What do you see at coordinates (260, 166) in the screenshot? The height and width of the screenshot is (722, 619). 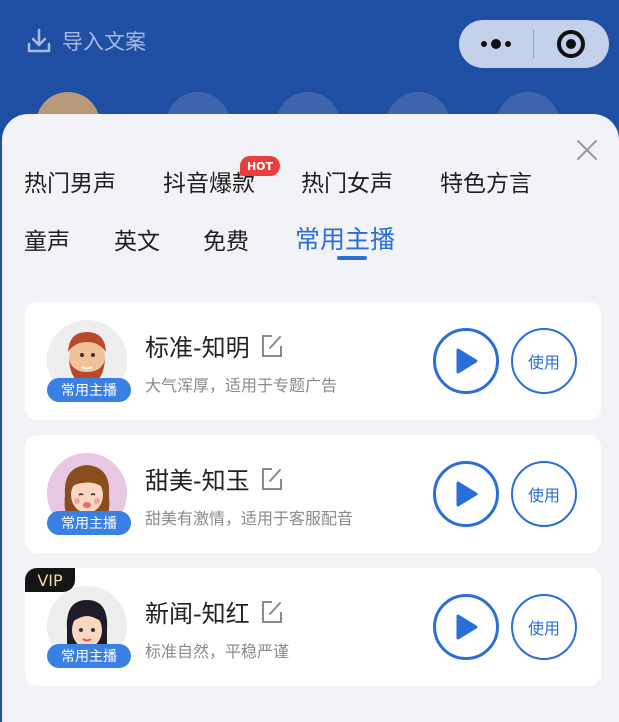 I see `hot-badge: HOT` at bounding box center [260, 166].